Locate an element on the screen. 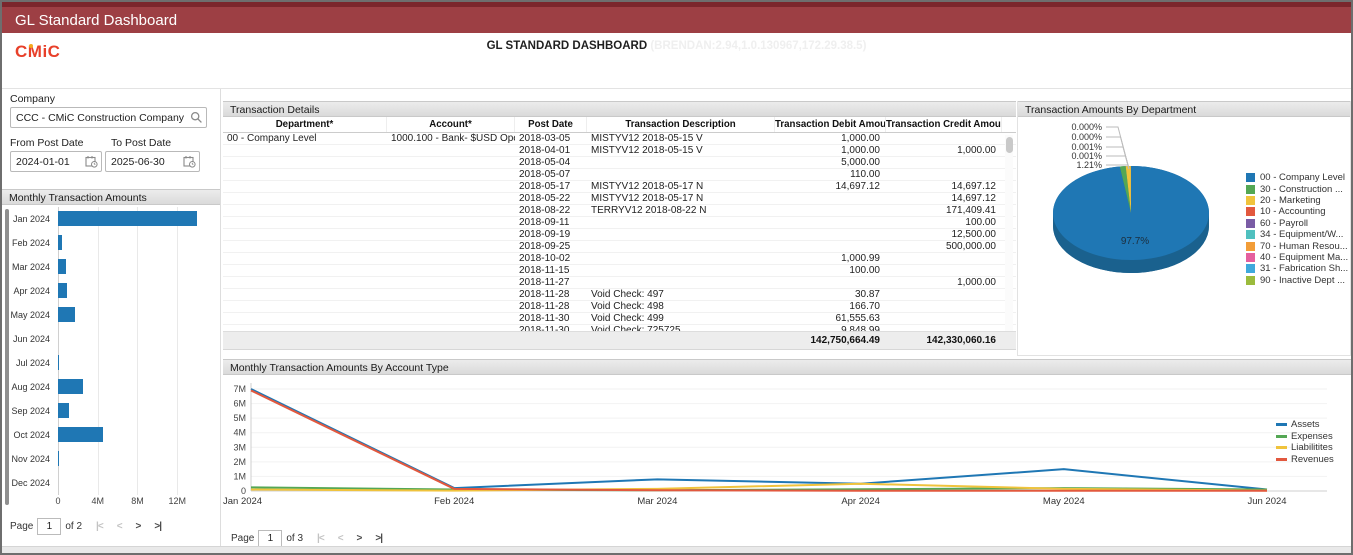 The image size is (1353, 555). page-title: GL STANDARD DASHBOARD is located at coordinates (567, 46).